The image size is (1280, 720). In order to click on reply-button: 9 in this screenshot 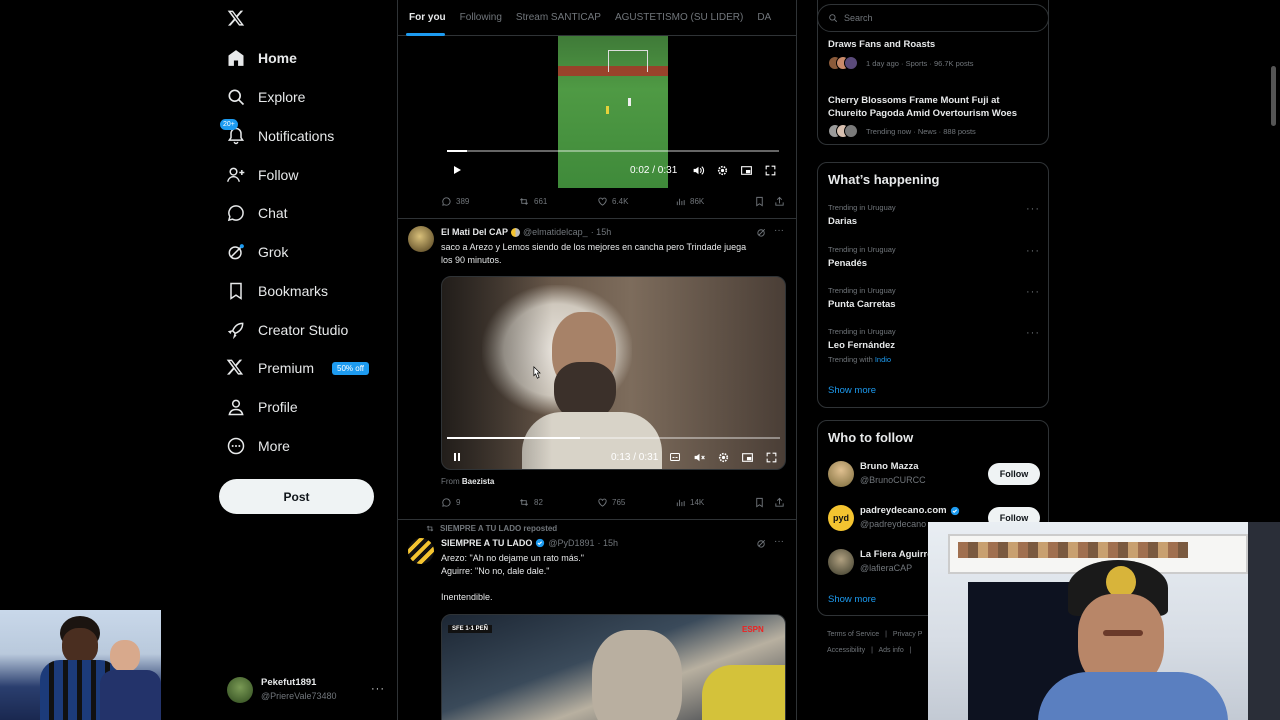, I will do `click(450, 502)`.